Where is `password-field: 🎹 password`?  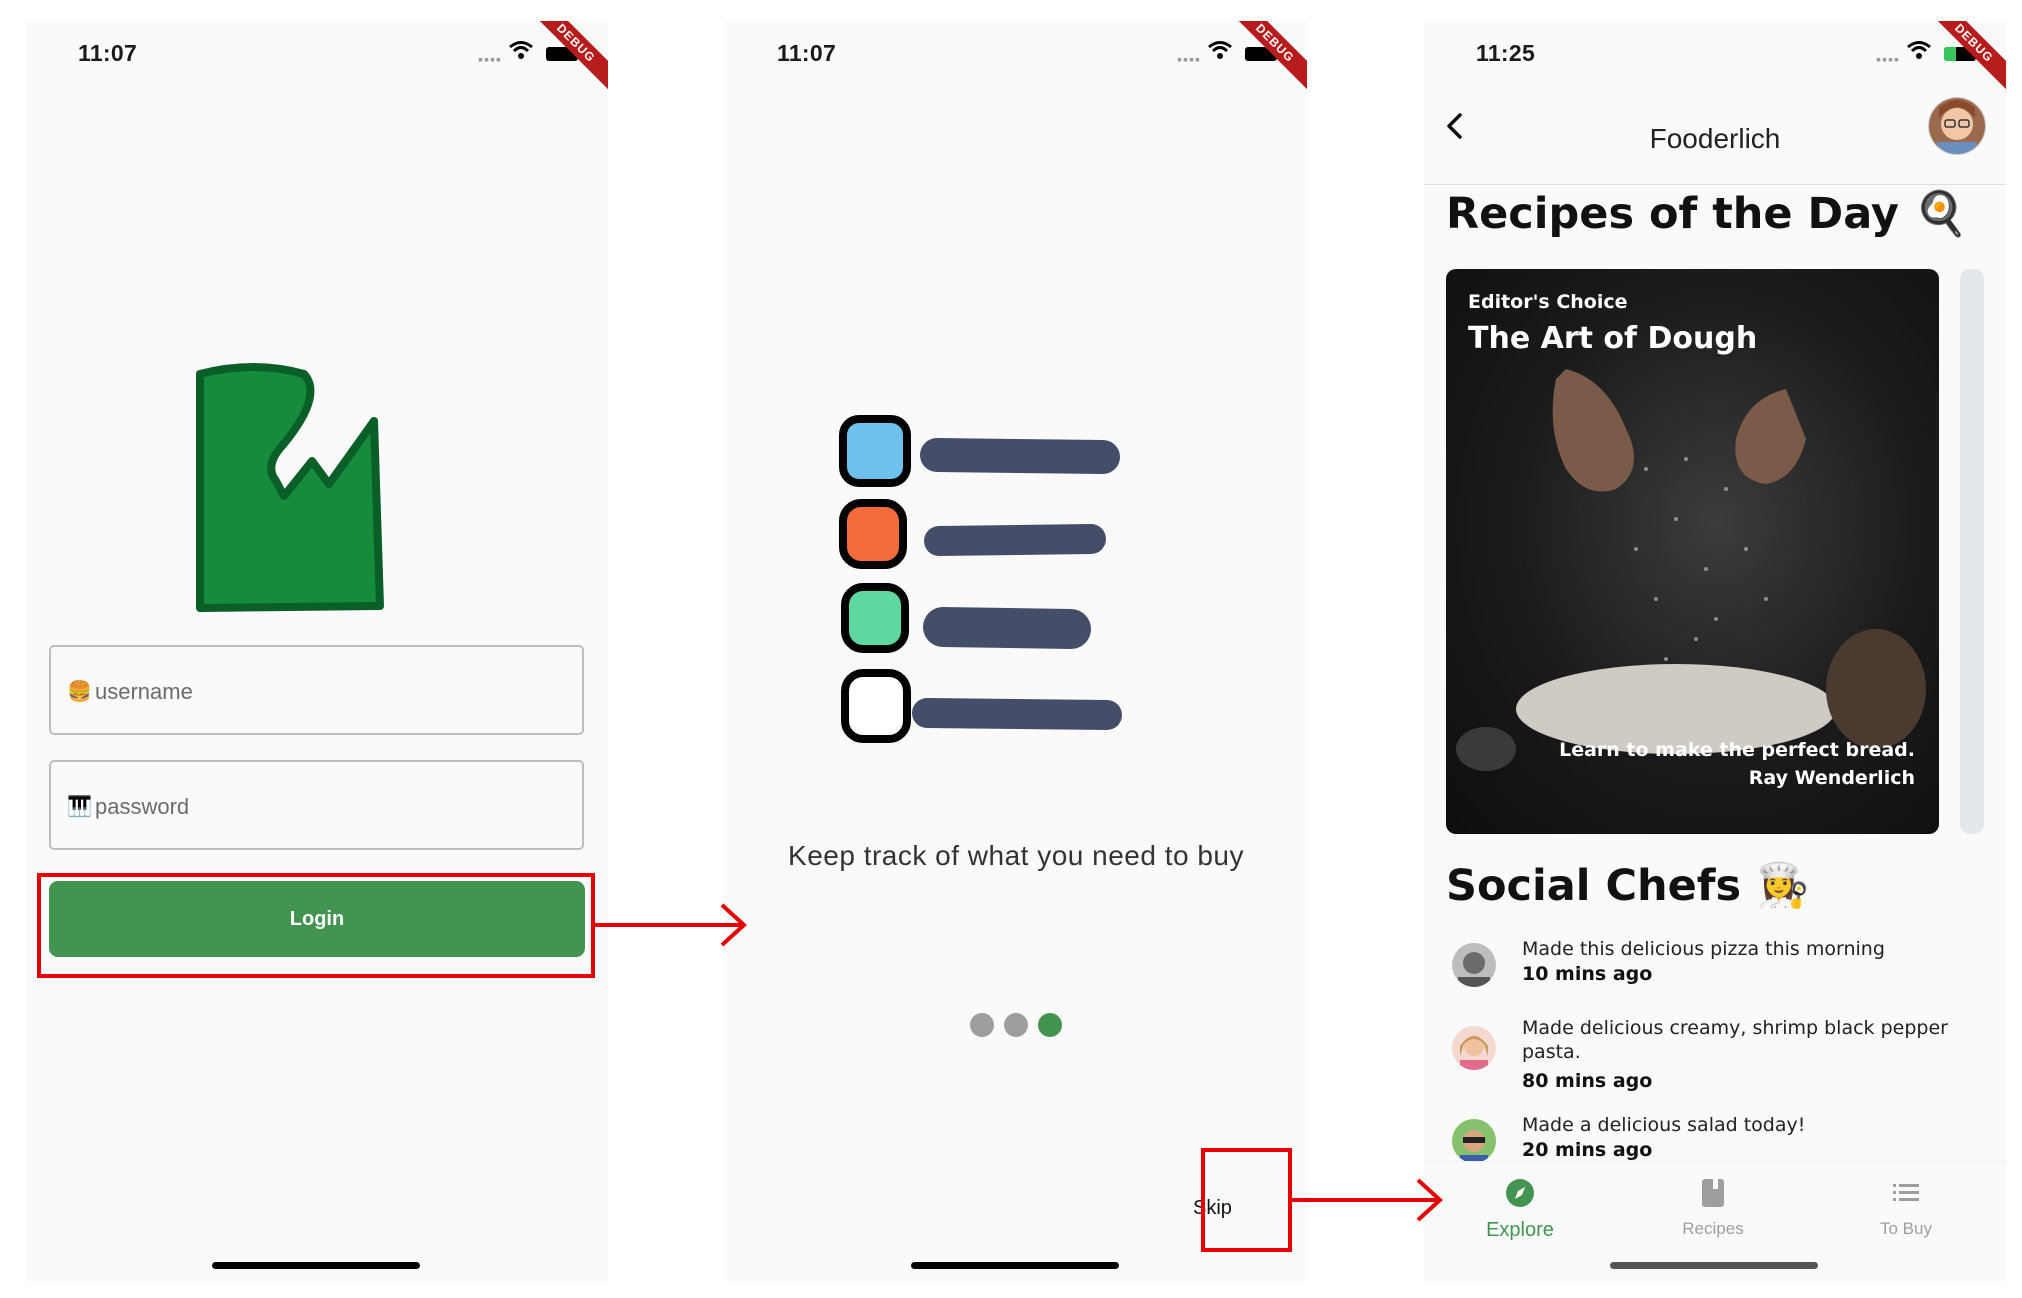
password-field: 🎹 password is located at coordinates (316, 805).